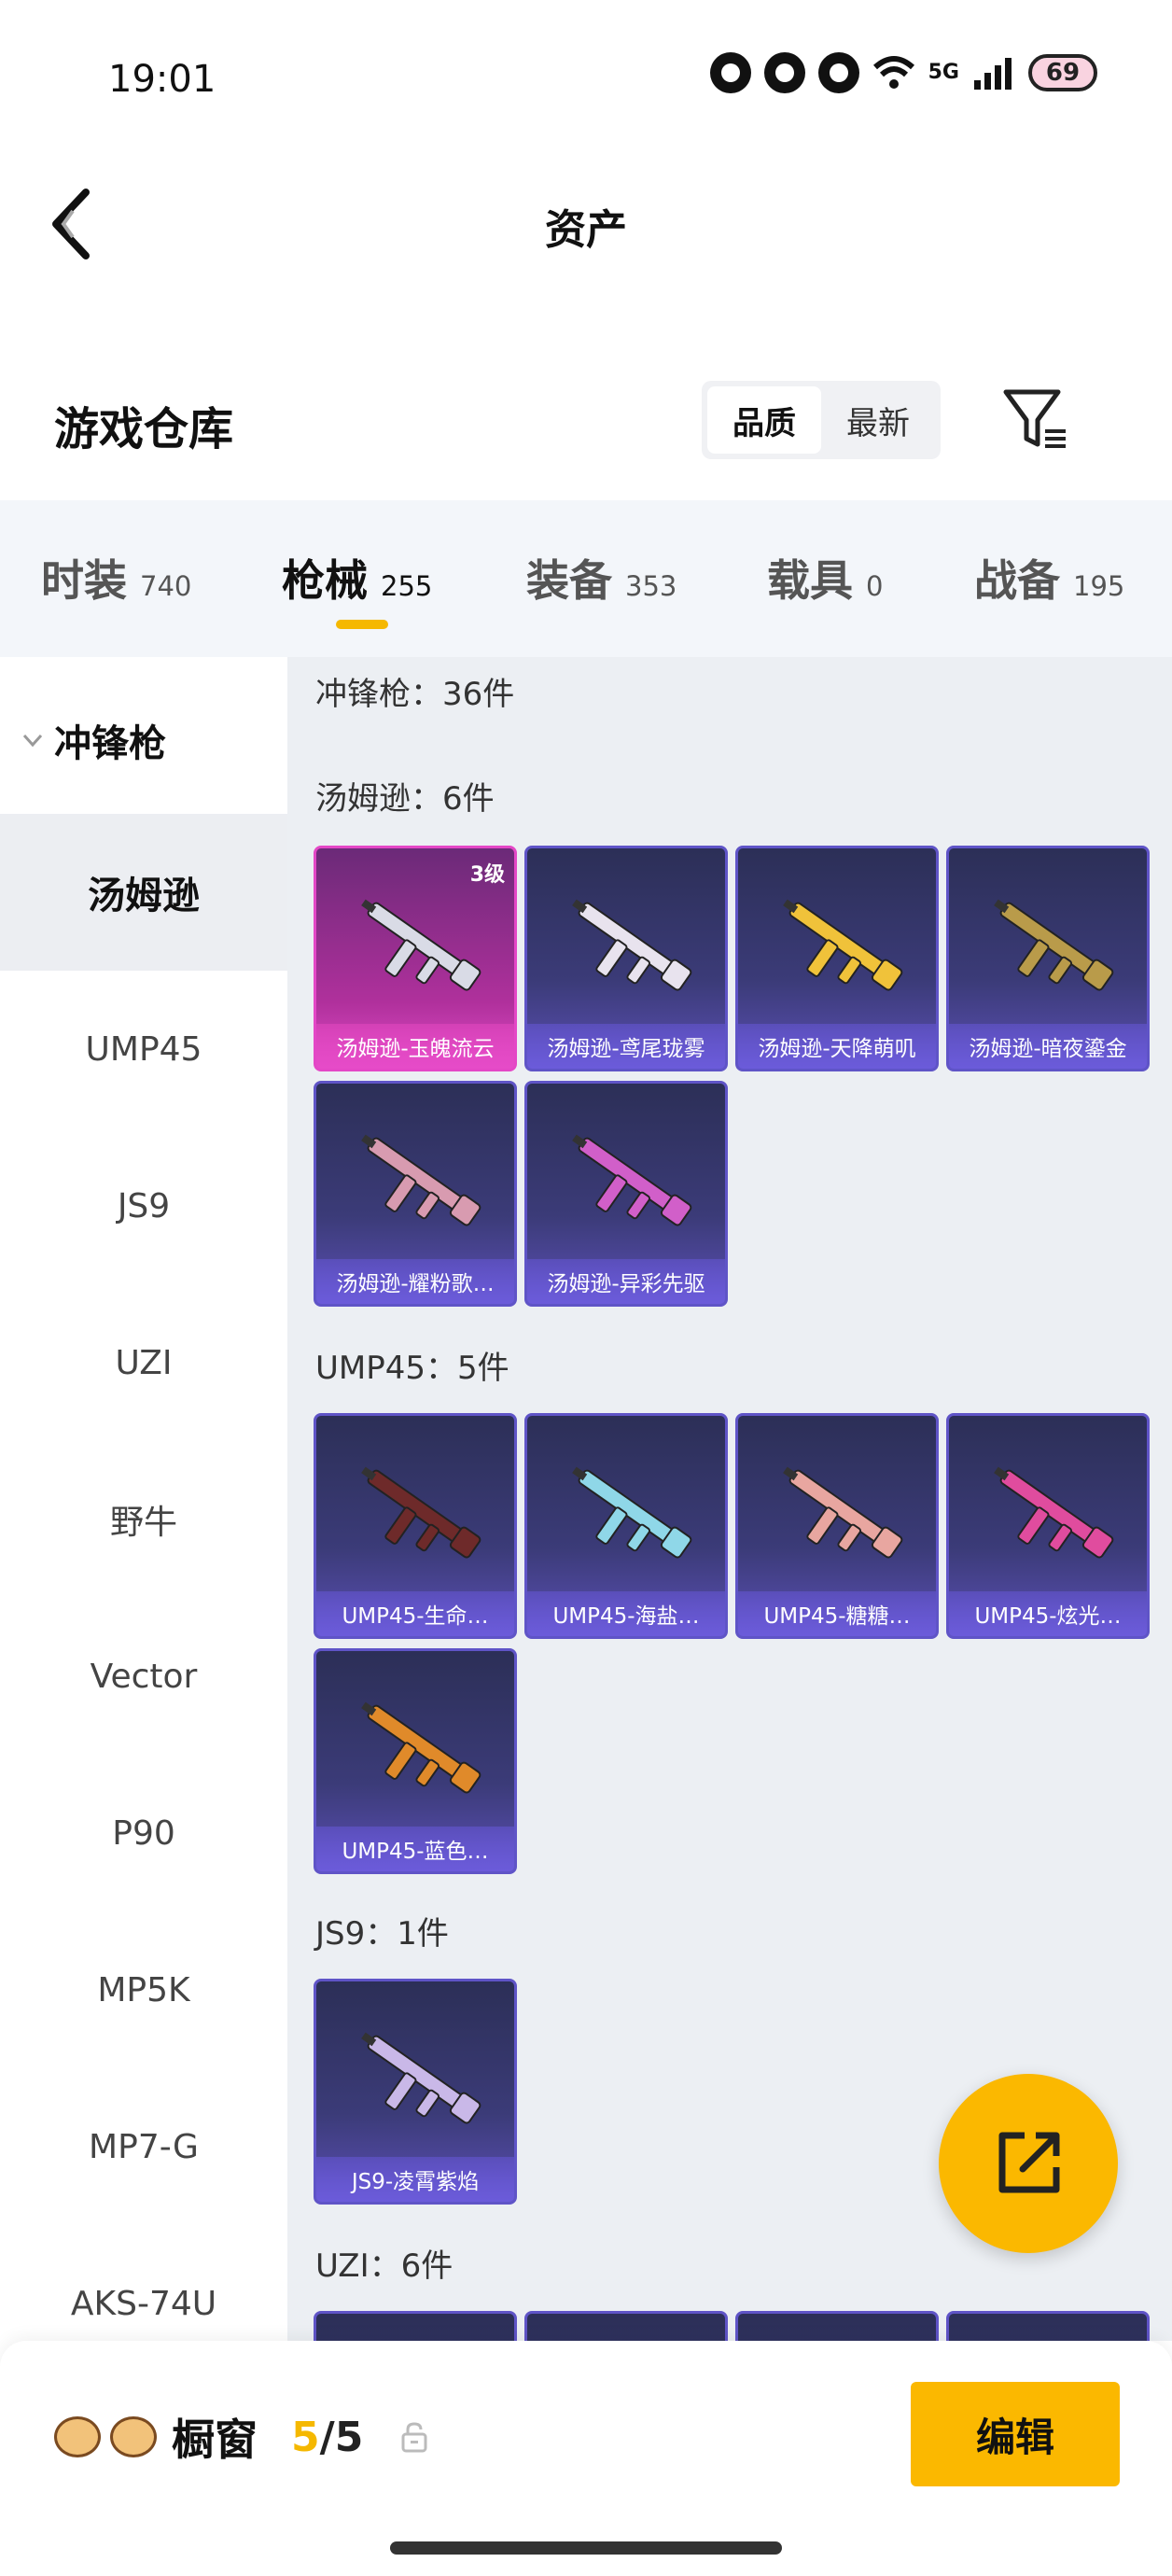 Image resolution: width=1172 pixels, height=2576 pixels. Describe the element at coordinates (878, 420) in the screenshot. I see `sort-newest-button: 最新` at that location.